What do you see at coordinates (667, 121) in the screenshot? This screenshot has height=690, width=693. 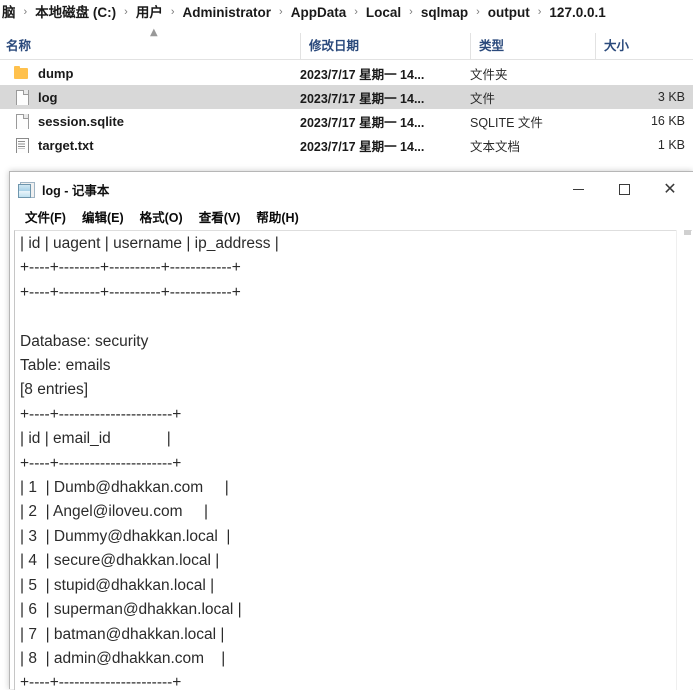 I see `file-size-cell: 16 KB` at bounding box center [667, 121].